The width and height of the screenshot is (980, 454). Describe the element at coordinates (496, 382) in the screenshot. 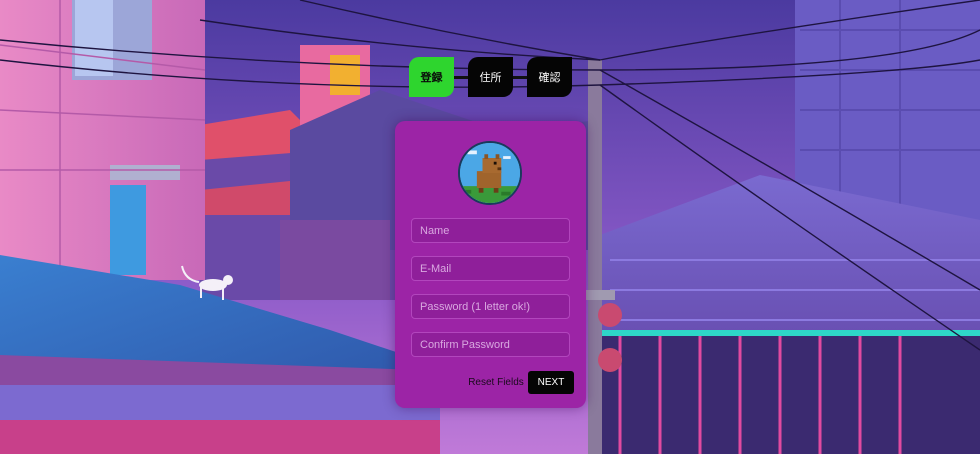

I see `reset-fields-button: Reset Fields` at that location.